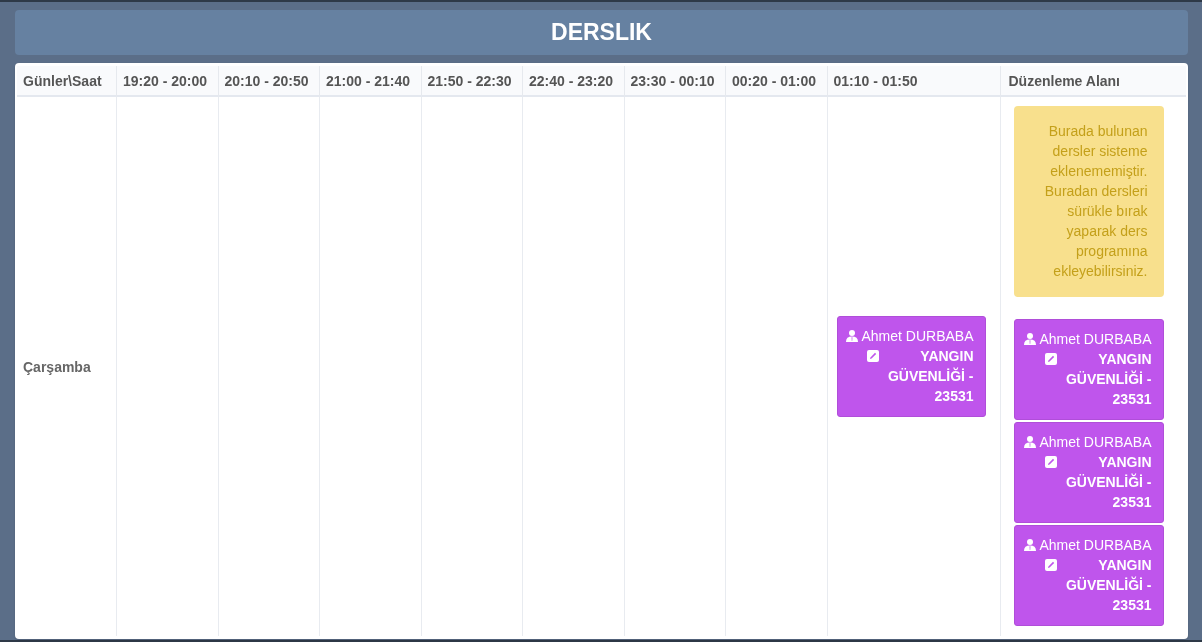 Image resolution: width=1202 pixels, height=642 pixels. Describe the element at coordinates (675, 81) in the screenshot. I see `column-header: 23:30 - 00:10` at that location.